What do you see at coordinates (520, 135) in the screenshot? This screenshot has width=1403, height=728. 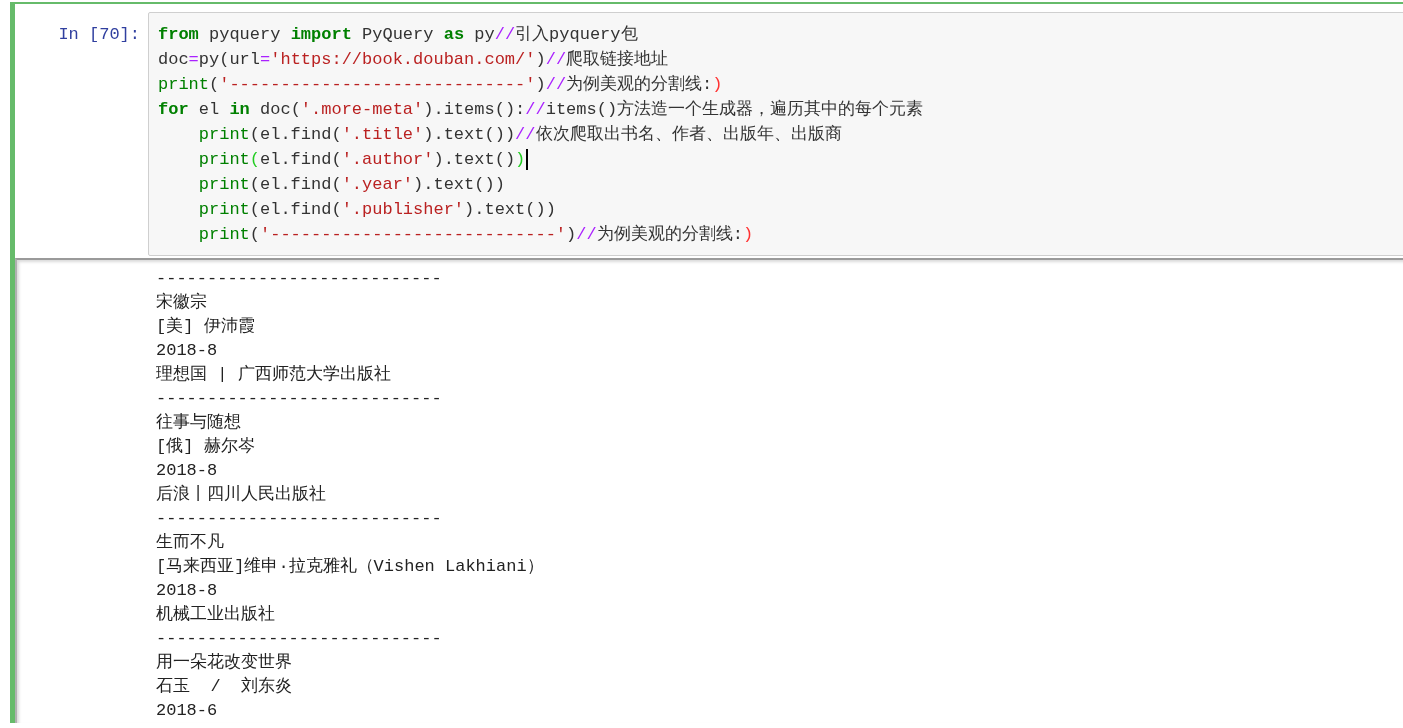 I see `code-line: print(el.find('.title').text())//依次爬取出书名、作者、出版年、出版商` at bounding box center [520, 135].